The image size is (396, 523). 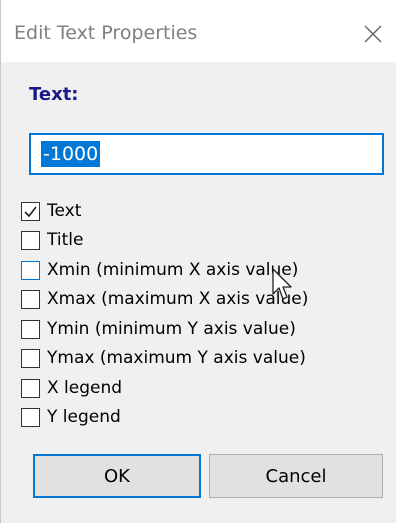 I want to click on checkbox-box-xmin, so click(x=30, y=270).